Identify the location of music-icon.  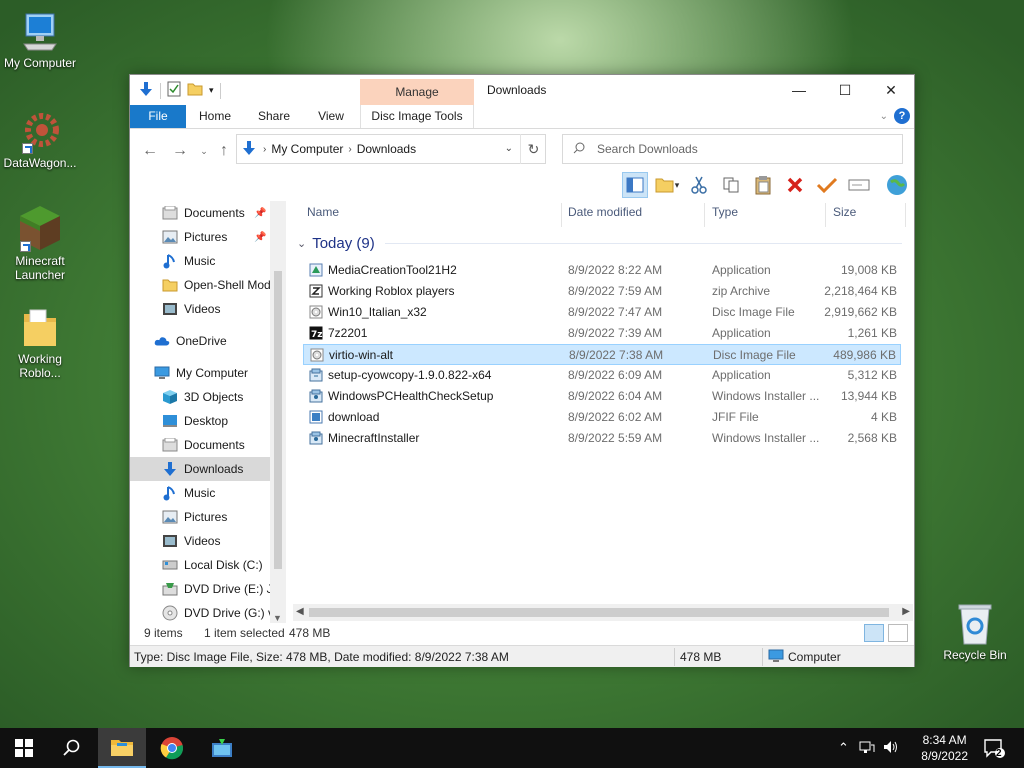
(170, 493).